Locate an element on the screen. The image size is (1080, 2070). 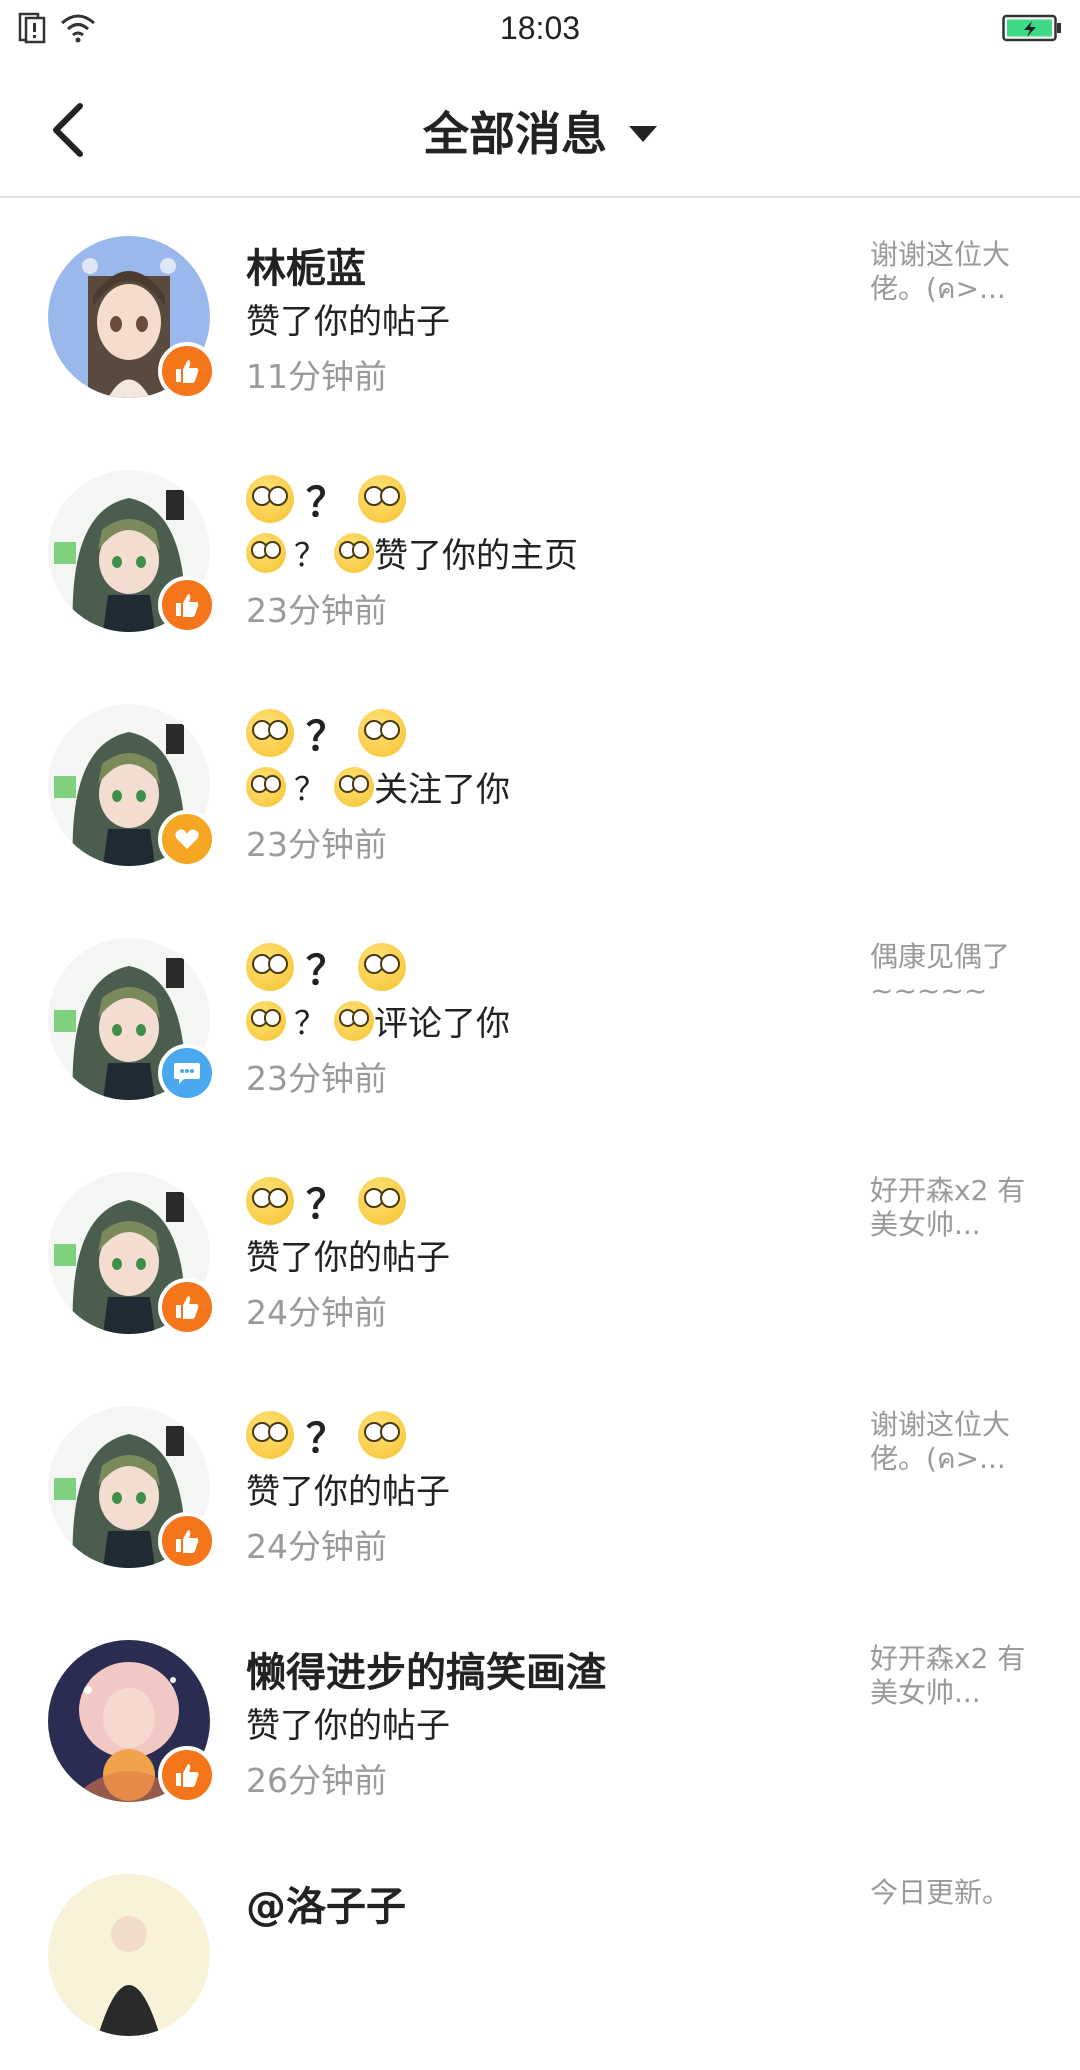
timestamp: 26分钟前 is located at coordinates (316, 1780).